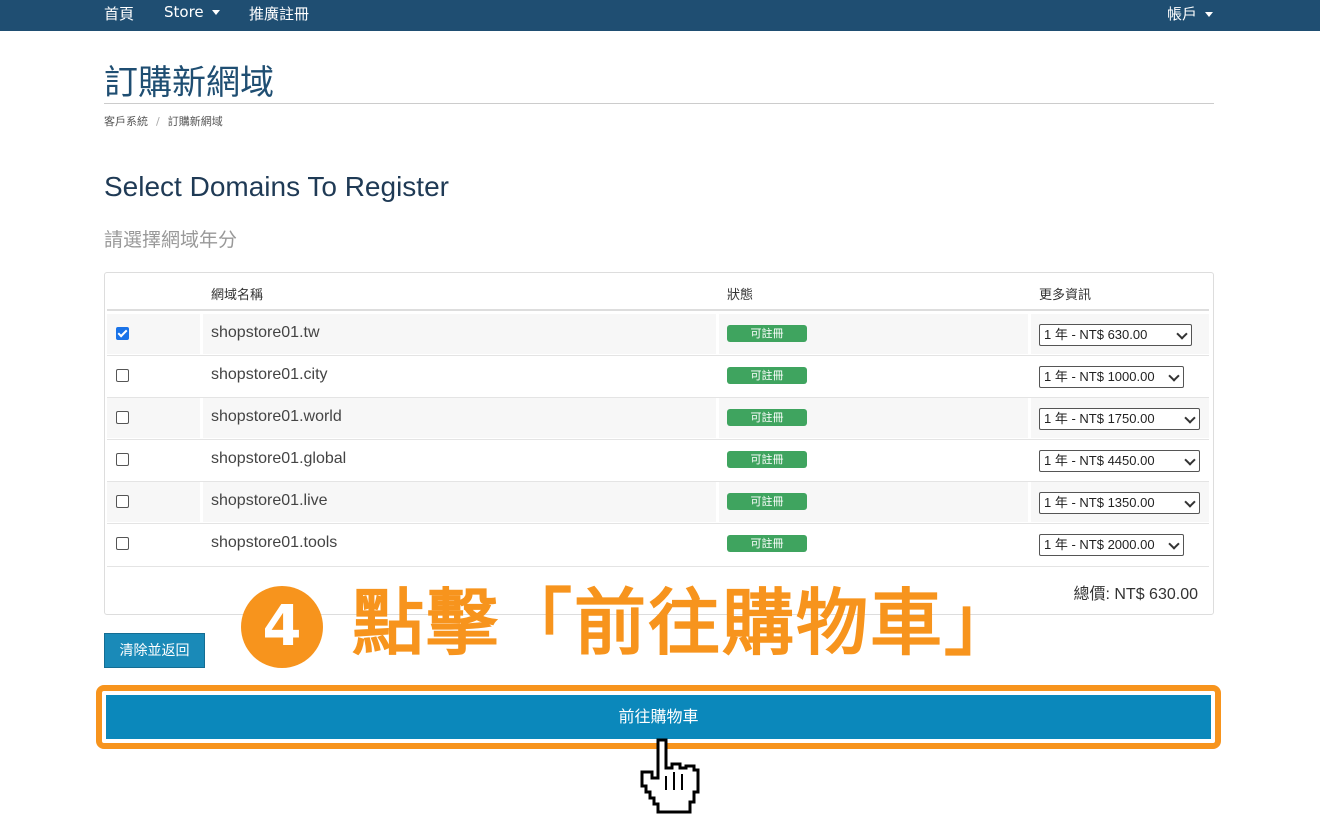 The height and width of the screenshot is (826, 1320). I want to click on table-row: shopstore01.city 可註冊 1 年 - NT$ 1000.00, so click(658, 376).